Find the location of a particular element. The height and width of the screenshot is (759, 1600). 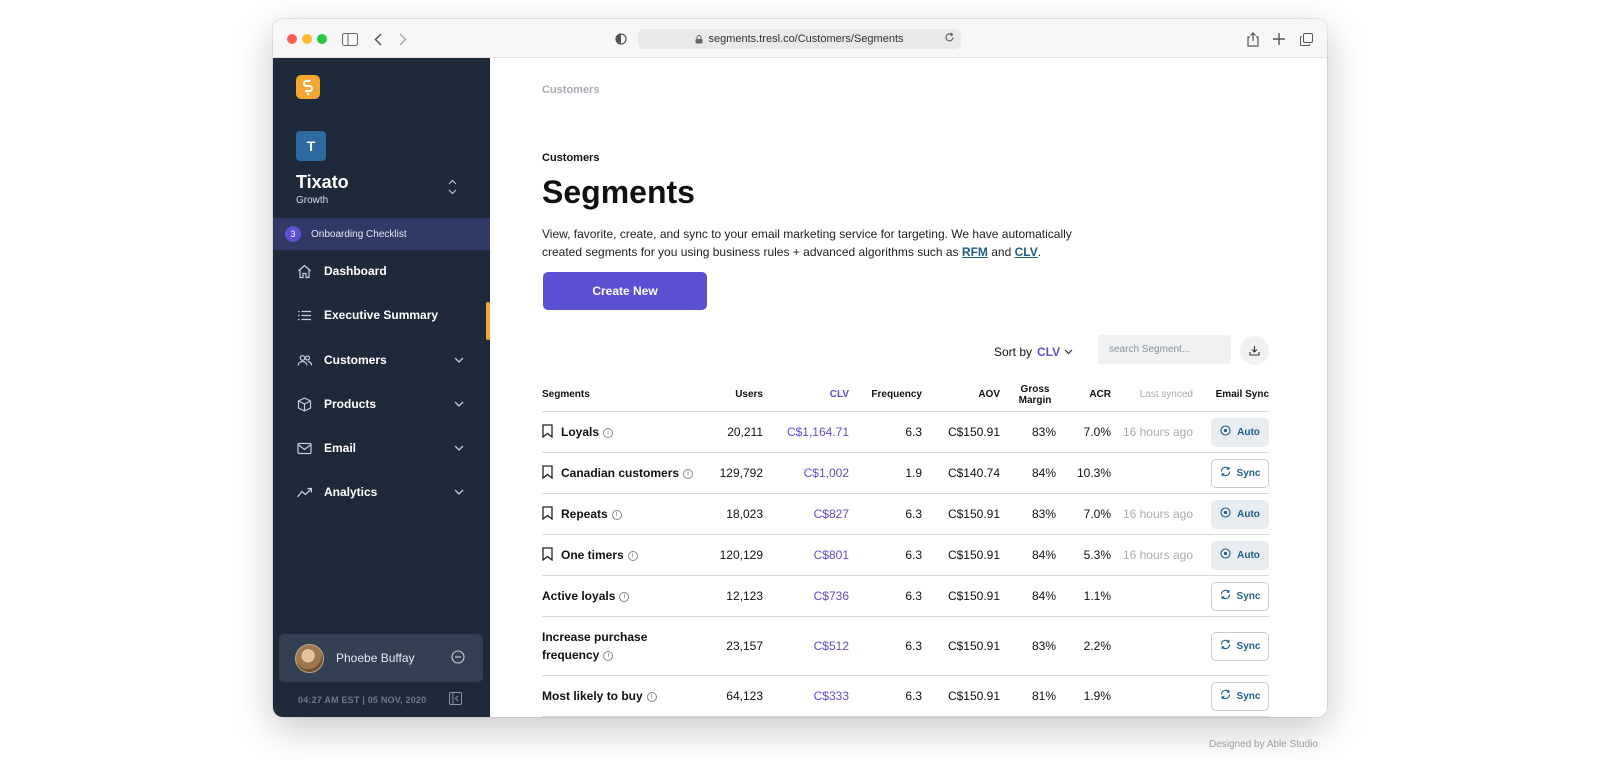

segment-name-wrap: Repeats i is located at coordinates (591, 514).